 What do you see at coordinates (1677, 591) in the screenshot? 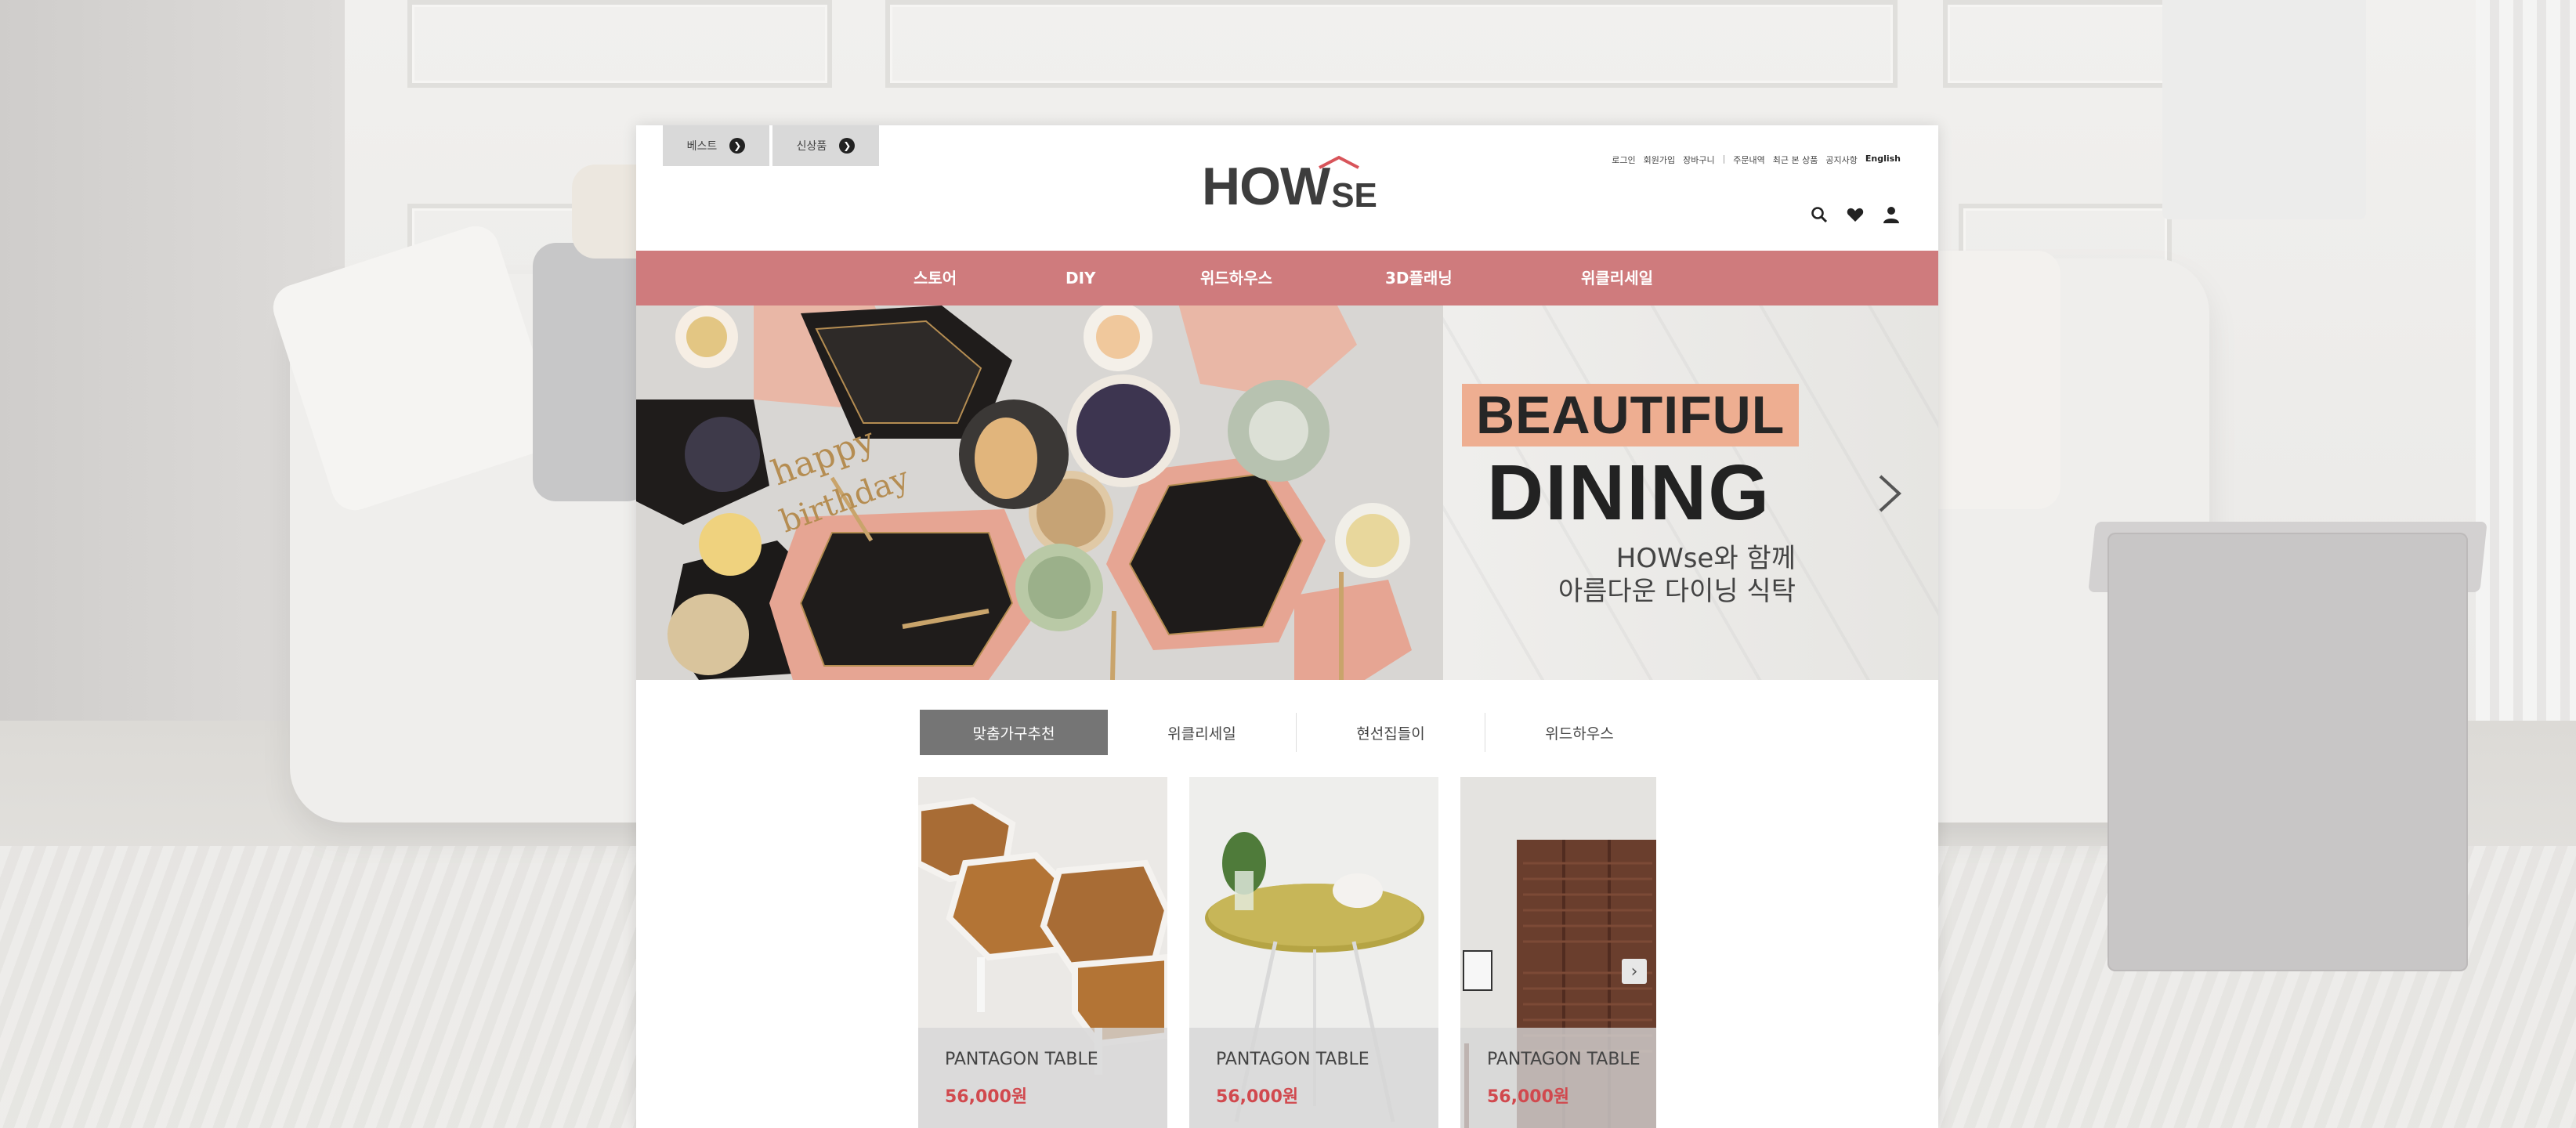
I see `hero-subtitle-2: 아름다운 다이닝 식탁` at bounding box center [1677, 591].